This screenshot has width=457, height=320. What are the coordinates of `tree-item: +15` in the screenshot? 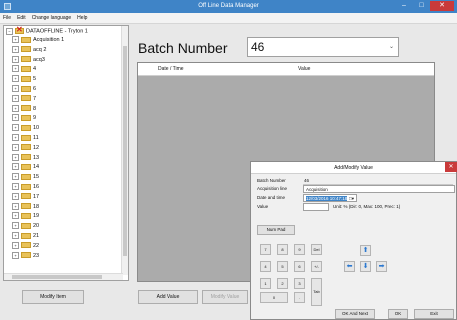 It's located at (25, 177).